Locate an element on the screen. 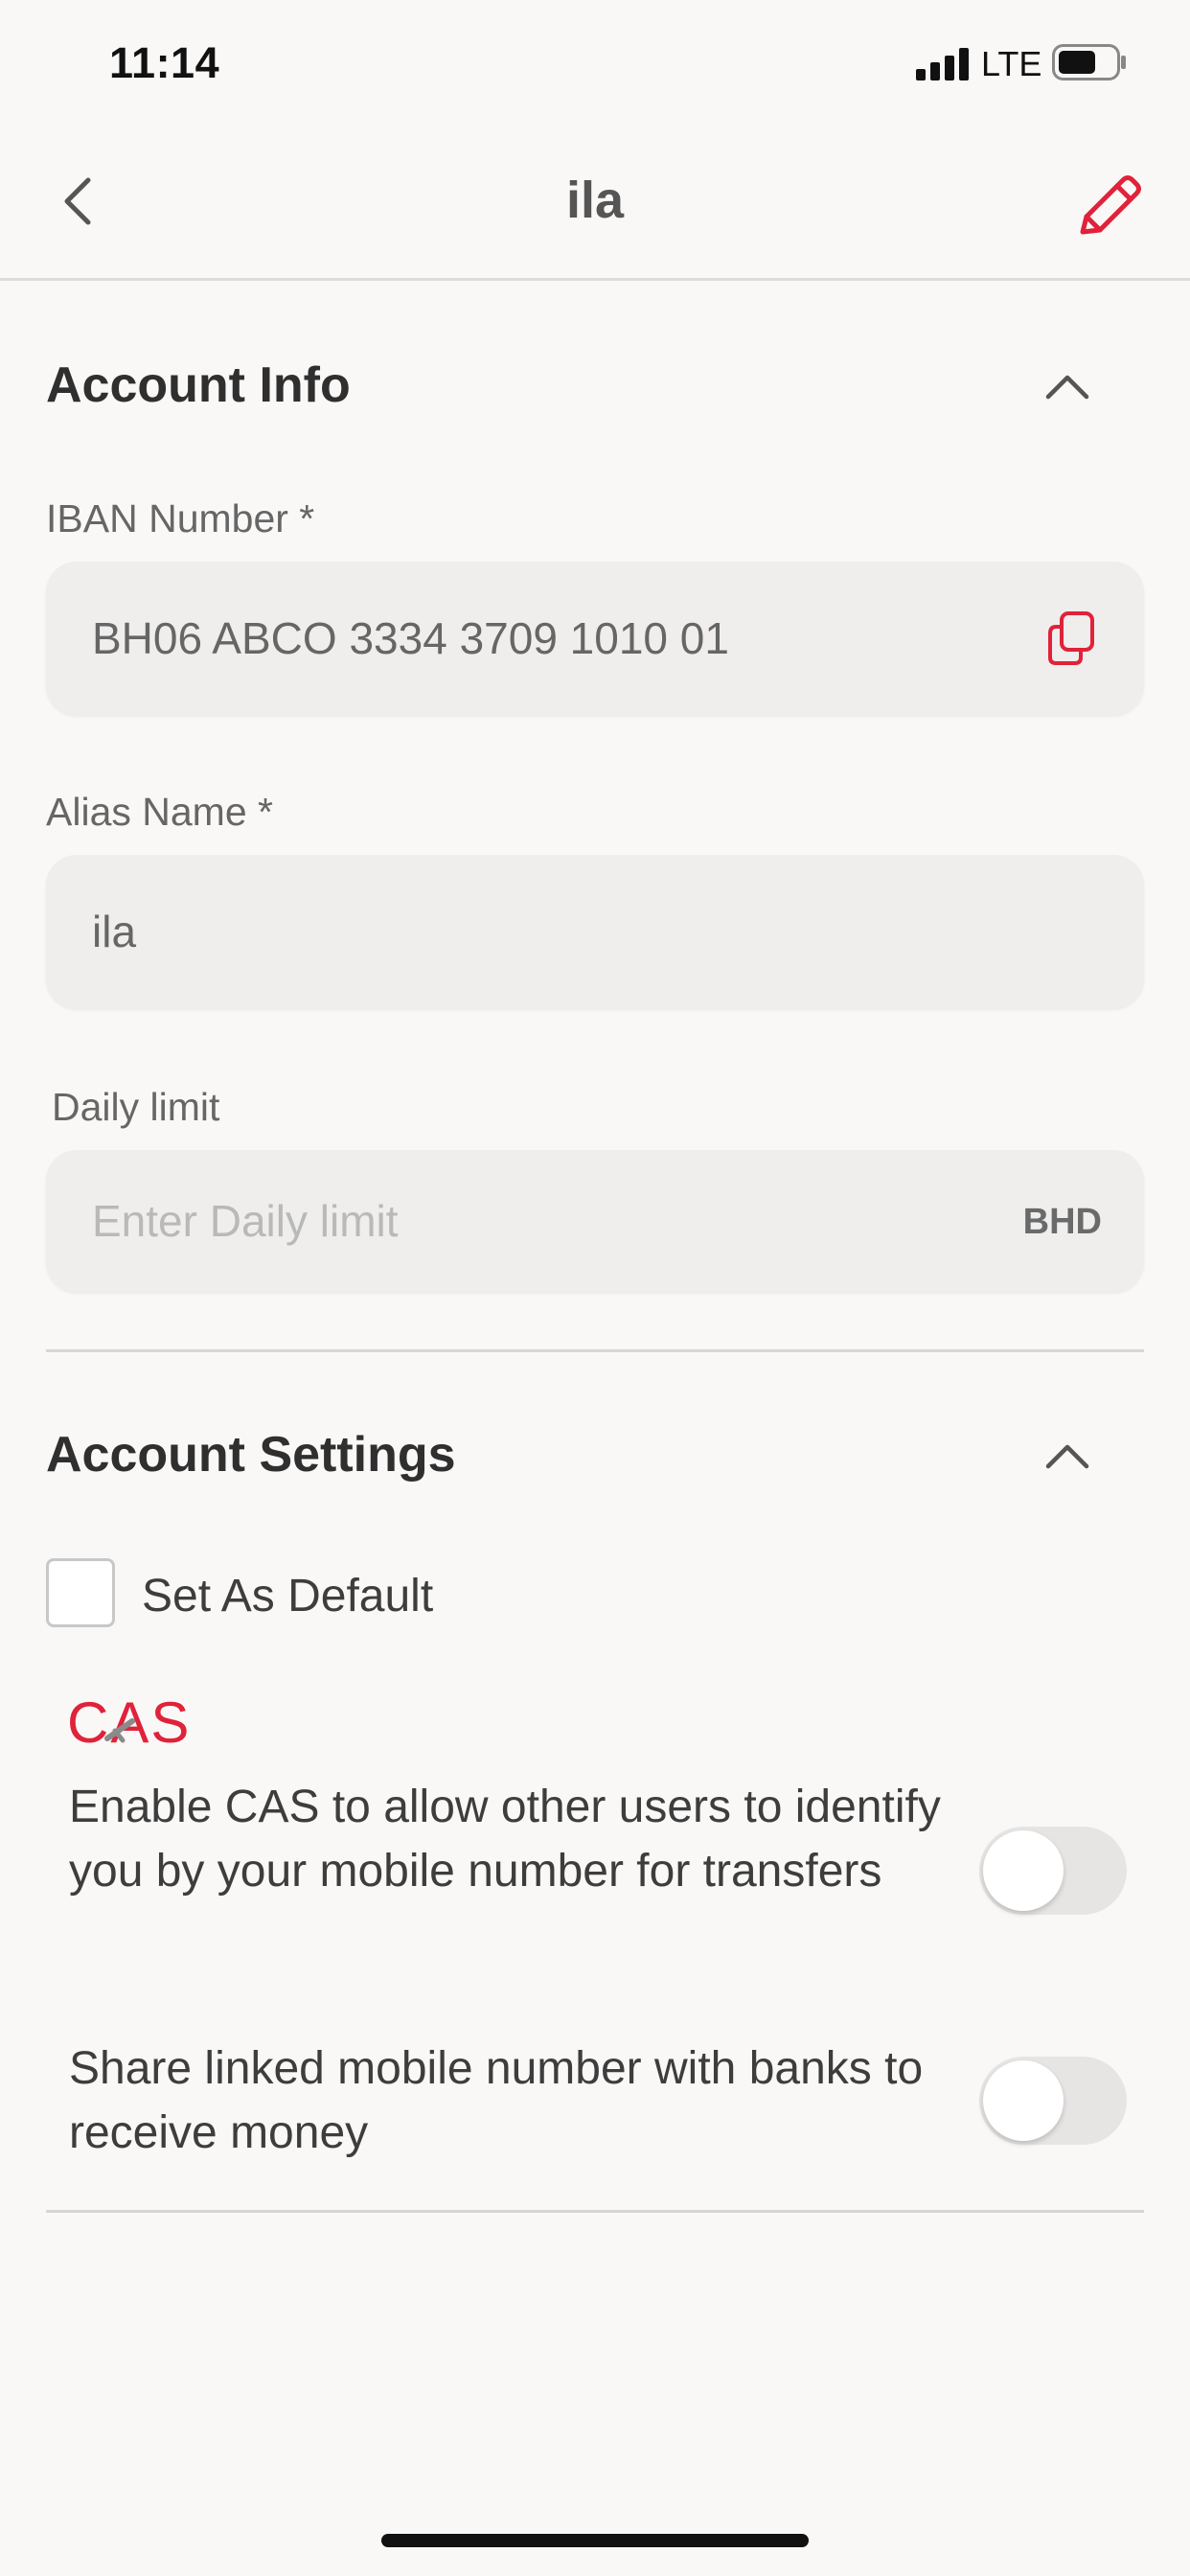  alias-value: ila is located at coordinates (115, 931).